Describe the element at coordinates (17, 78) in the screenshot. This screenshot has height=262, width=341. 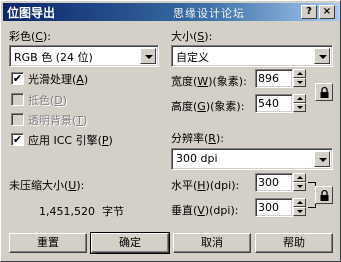
I see `smoothing-checkbox: ✔` at that location.